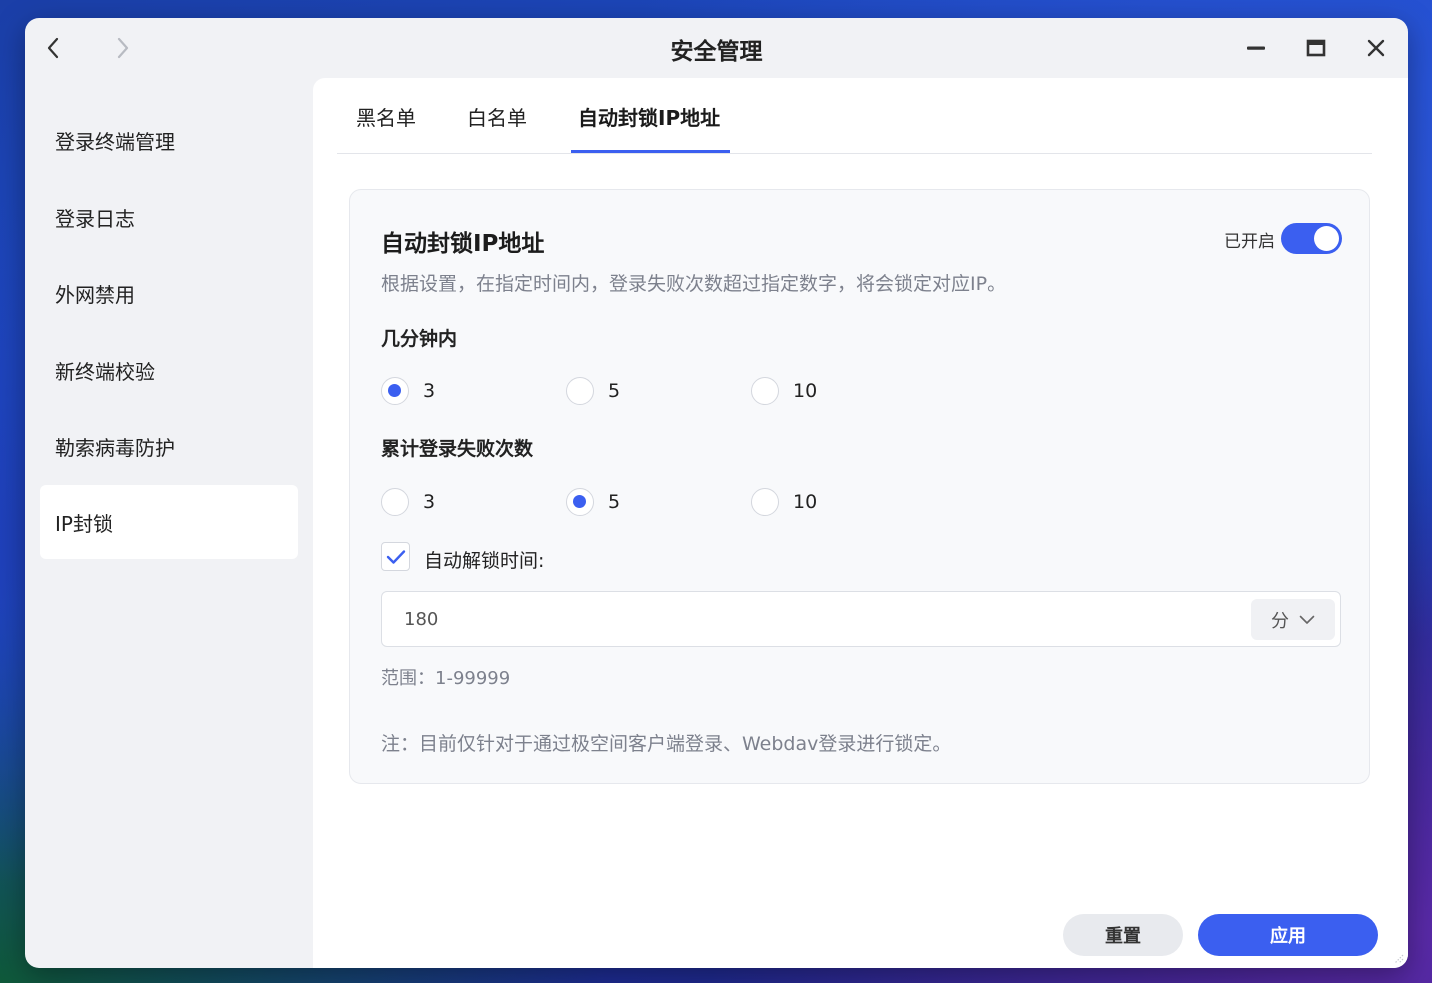  I want to click on sidebar-item-ransomware-protection: 勒索病毒防护, so click(169, 446).